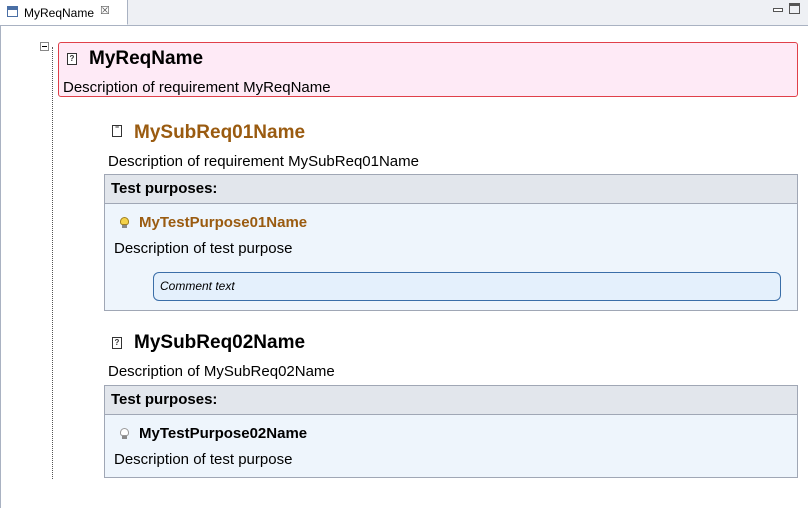 Image resolution: width=808 pixels, height=508 pixels. Describe the element at coordinates (52, 263) in the screenshot. I see `tree-guide-line` at that location.